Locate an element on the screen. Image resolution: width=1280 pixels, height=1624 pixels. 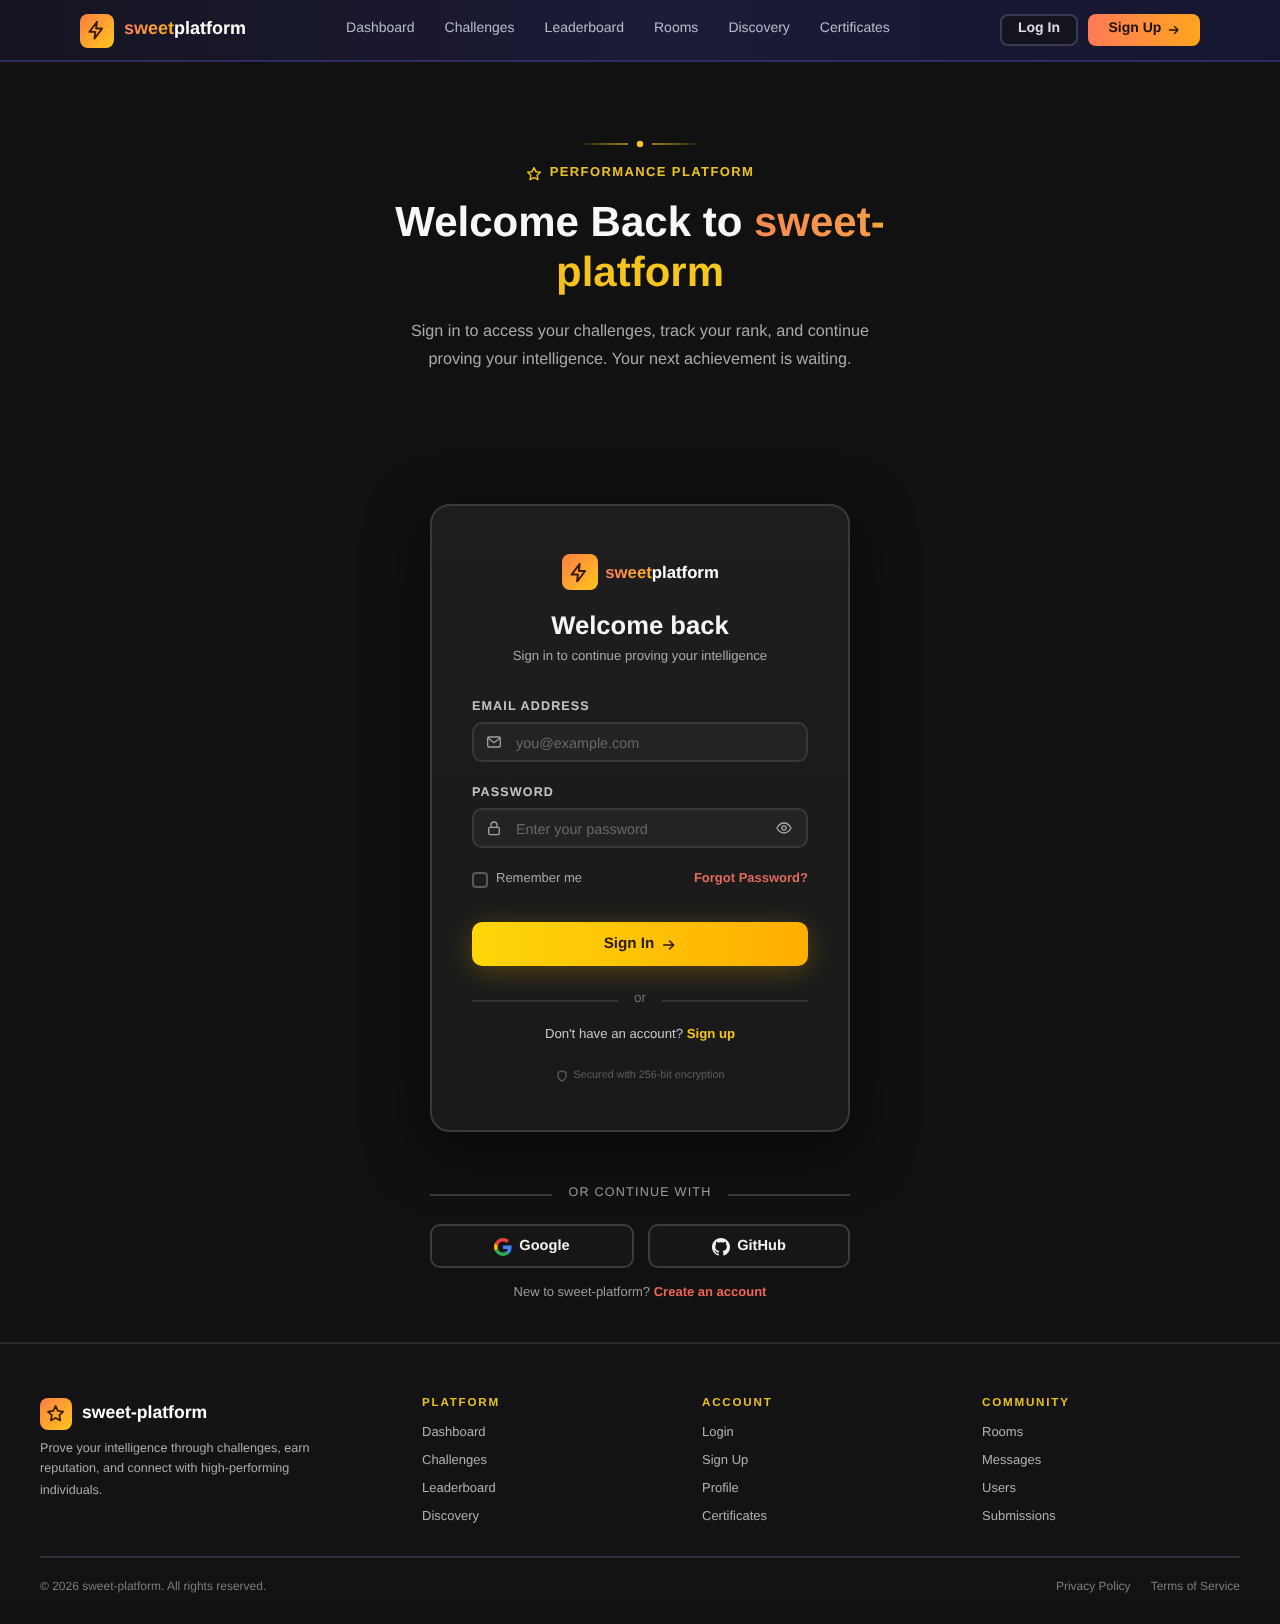
hero-subtitle: Sign in to access your challenges, track your rank, and continue proving your intelligence. Your next achievement is waiting. is located at coordinates (639, 346).